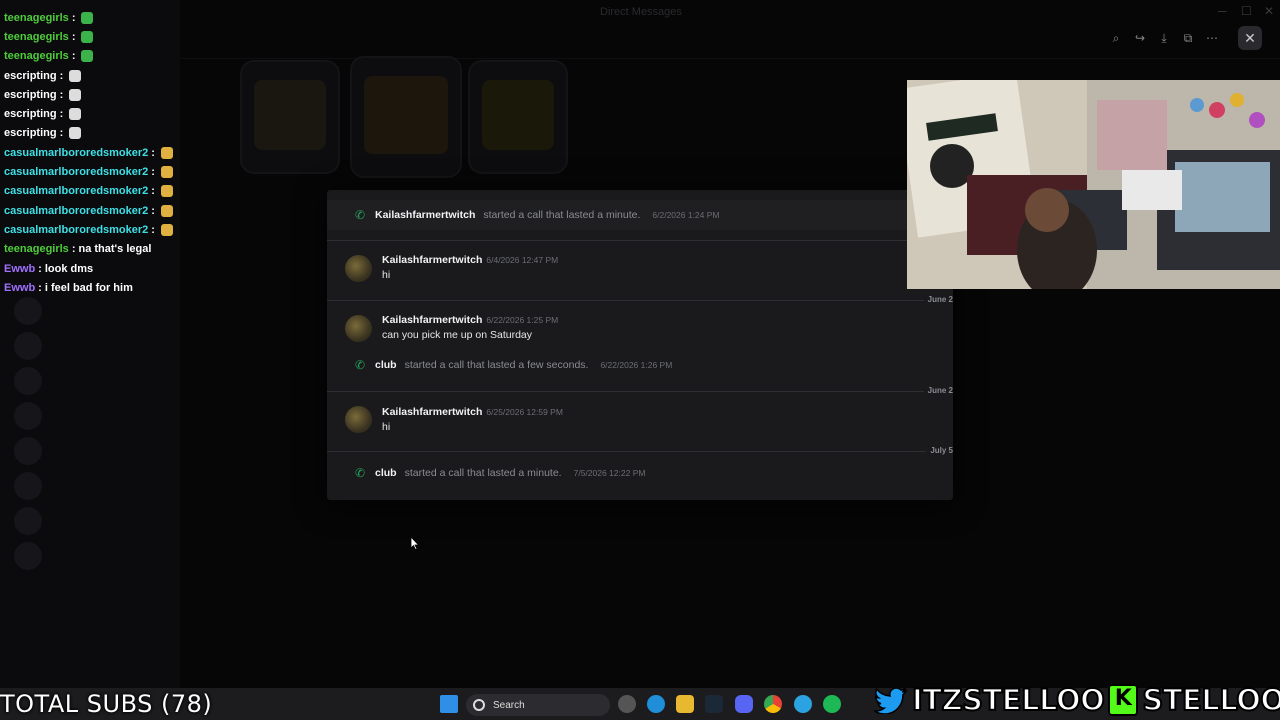  I want to click on search-icon, so click(479, 705).